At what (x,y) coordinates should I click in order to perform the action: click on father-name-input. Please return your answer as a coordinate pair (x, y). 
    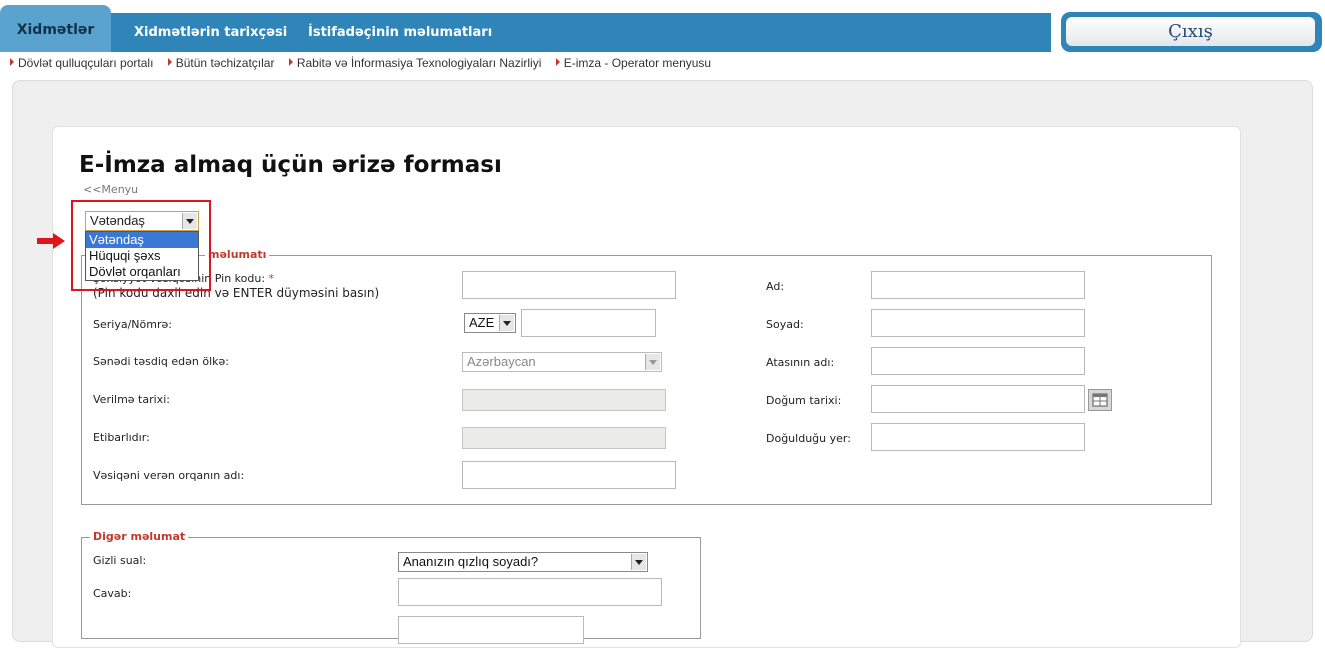
    Looking at the image, I should click on (978, 361).